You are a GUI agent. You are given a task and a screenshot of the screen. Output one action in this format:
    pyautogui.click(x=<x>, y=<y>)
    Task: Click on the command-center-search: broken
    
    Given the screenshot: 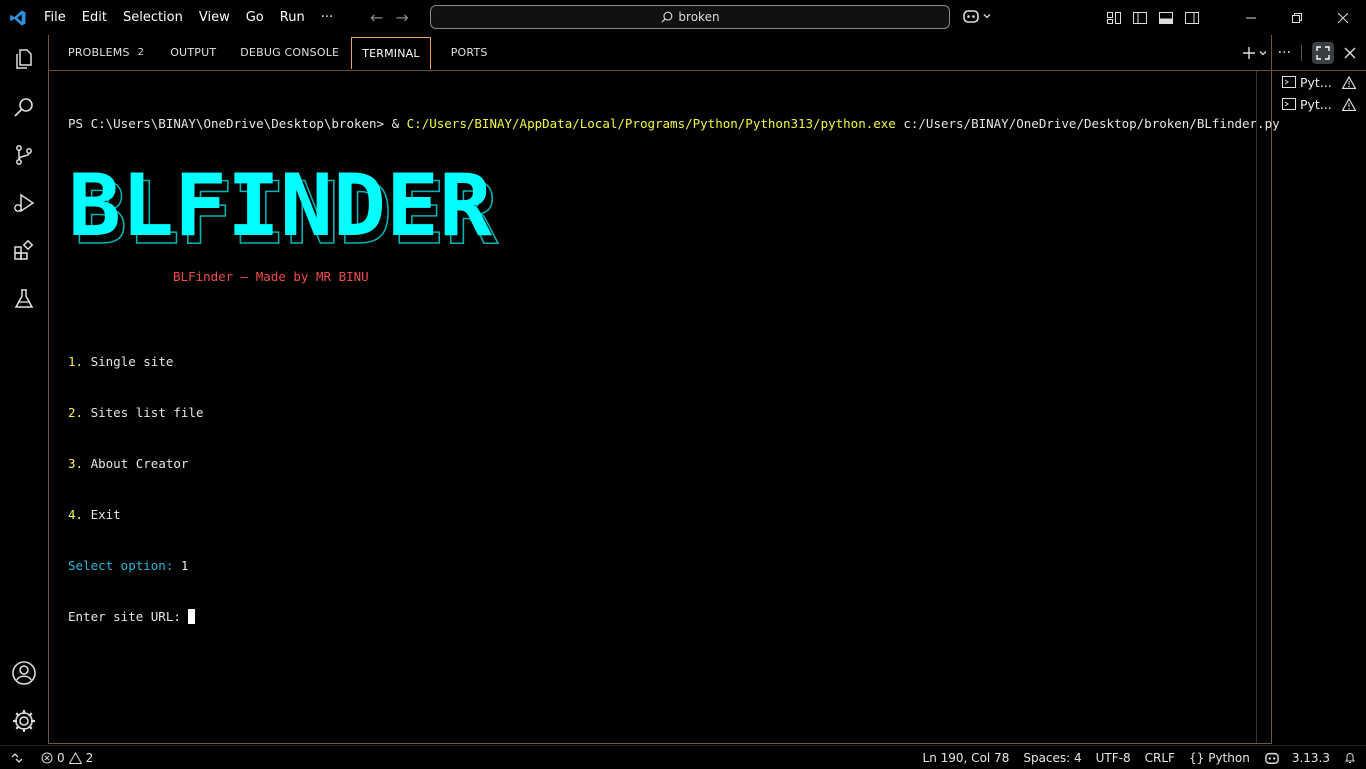 What is the action you would take?
    pyautogui.click(x=690, y=17)
    